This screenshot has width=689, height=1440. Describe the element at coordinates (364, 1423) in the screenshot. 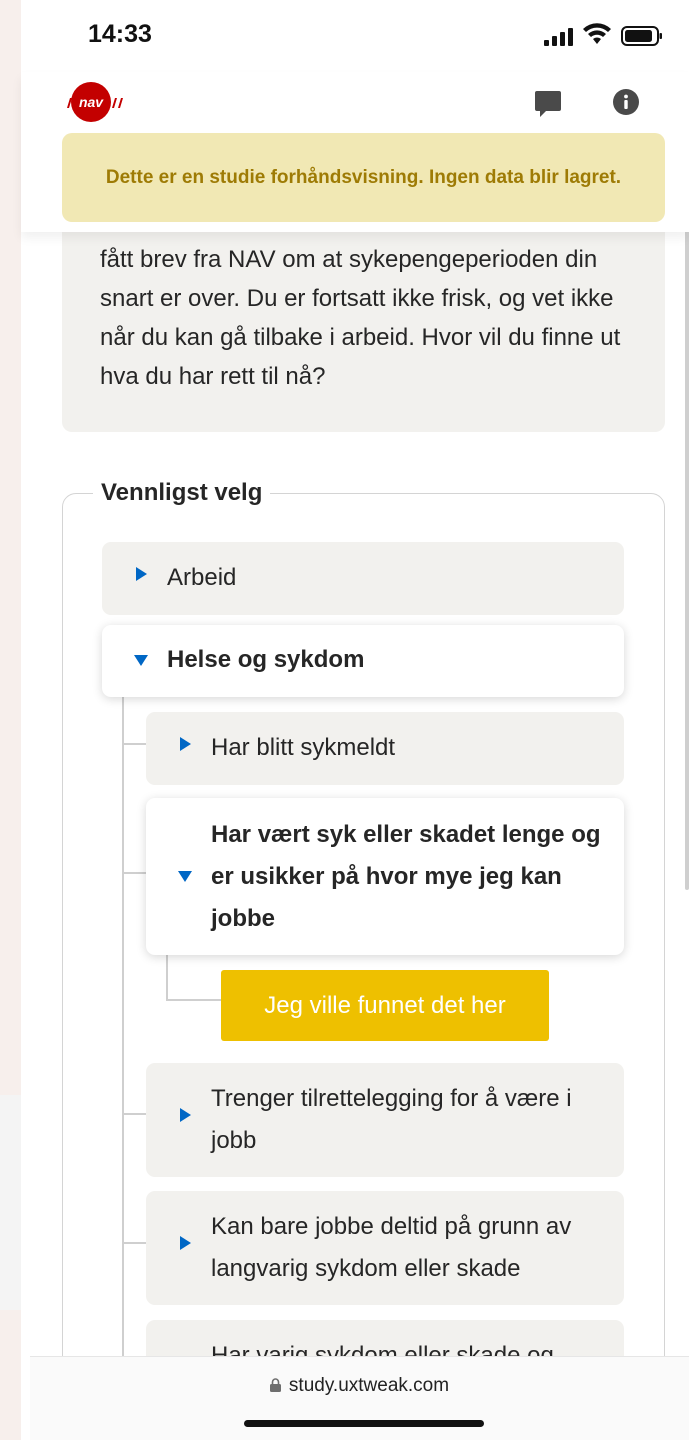

I see `home-indicator` at that location.